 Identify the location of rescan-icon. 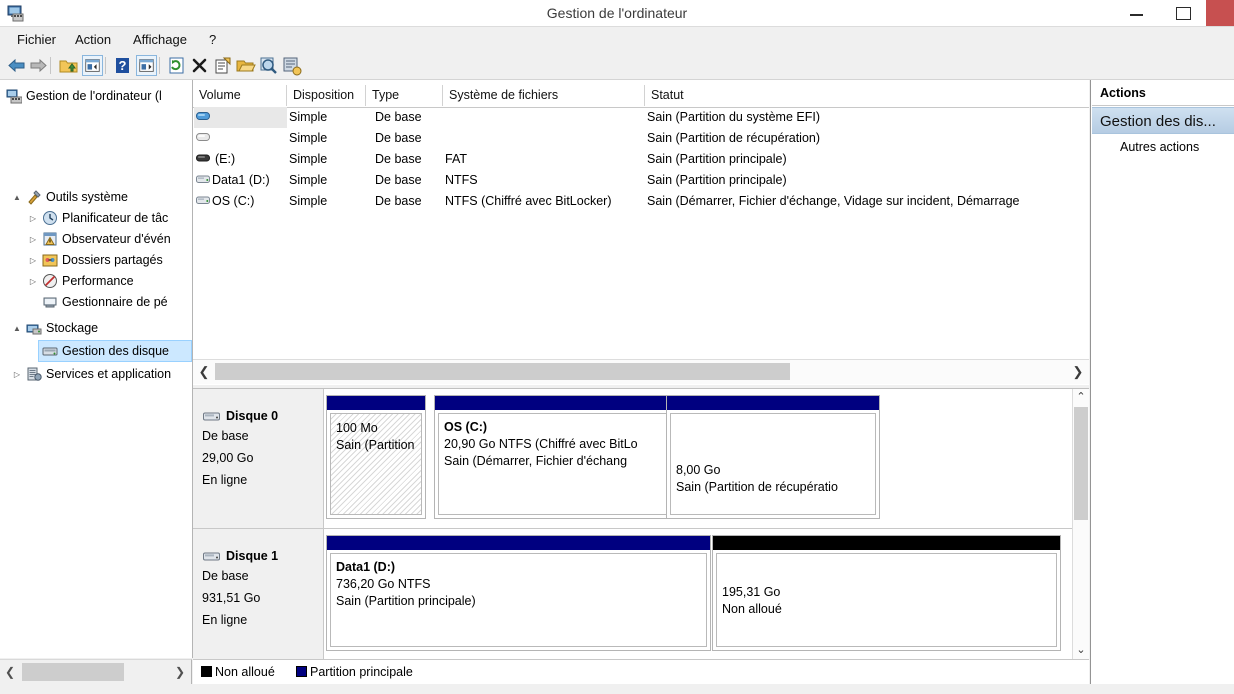
(268, 65).